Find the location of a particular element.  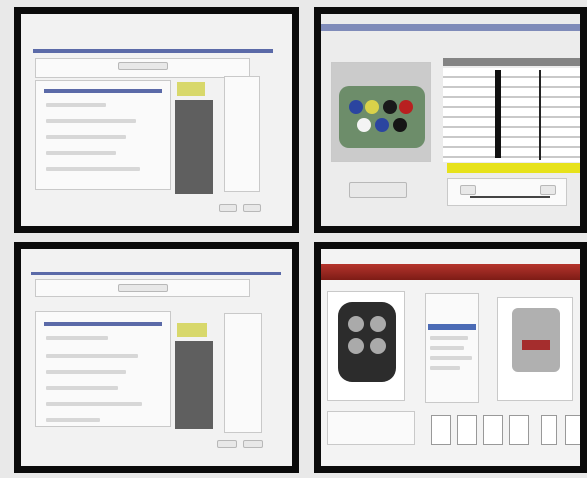

table-header is located at coordinates (511, 62).